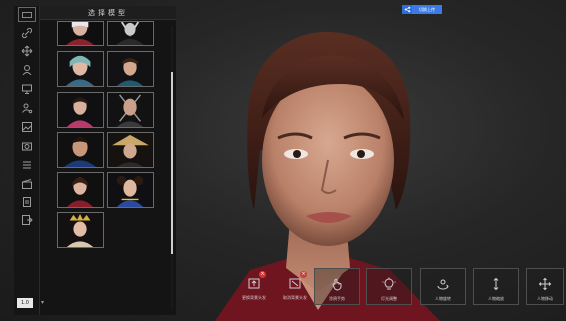 This screenshot has width=566, height=321. I want to click on rotate-person-button: 人物旋转, so click(443, 286).